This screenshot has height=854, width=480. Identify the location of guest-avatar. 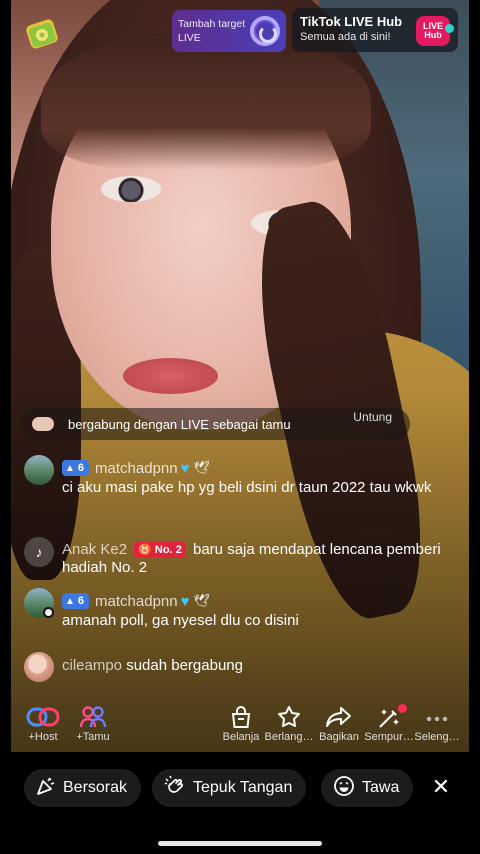
(43, 424).